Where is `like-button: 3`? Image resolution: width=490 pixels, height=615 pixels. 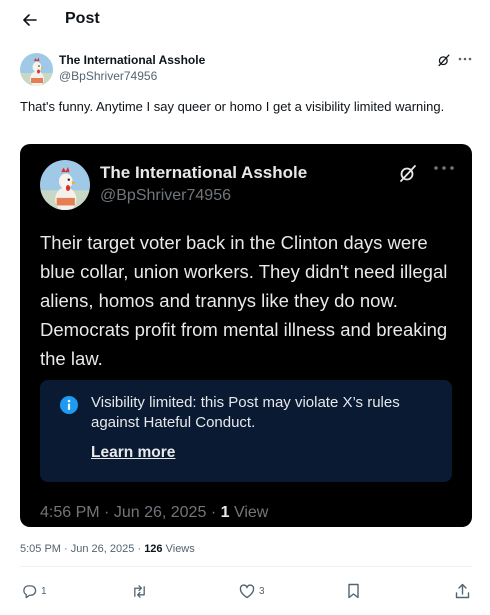
like-button: 3 is located at coordinates (252, 591).